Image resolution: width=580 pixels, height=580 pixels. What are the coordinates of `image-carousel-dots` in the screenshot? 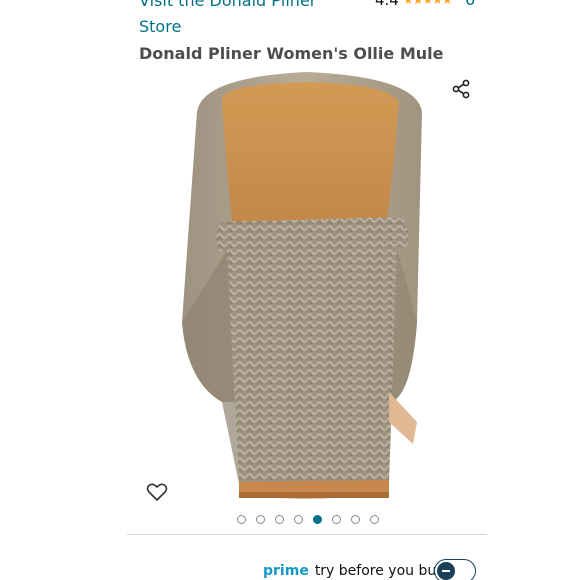 It's located at (308, 519).